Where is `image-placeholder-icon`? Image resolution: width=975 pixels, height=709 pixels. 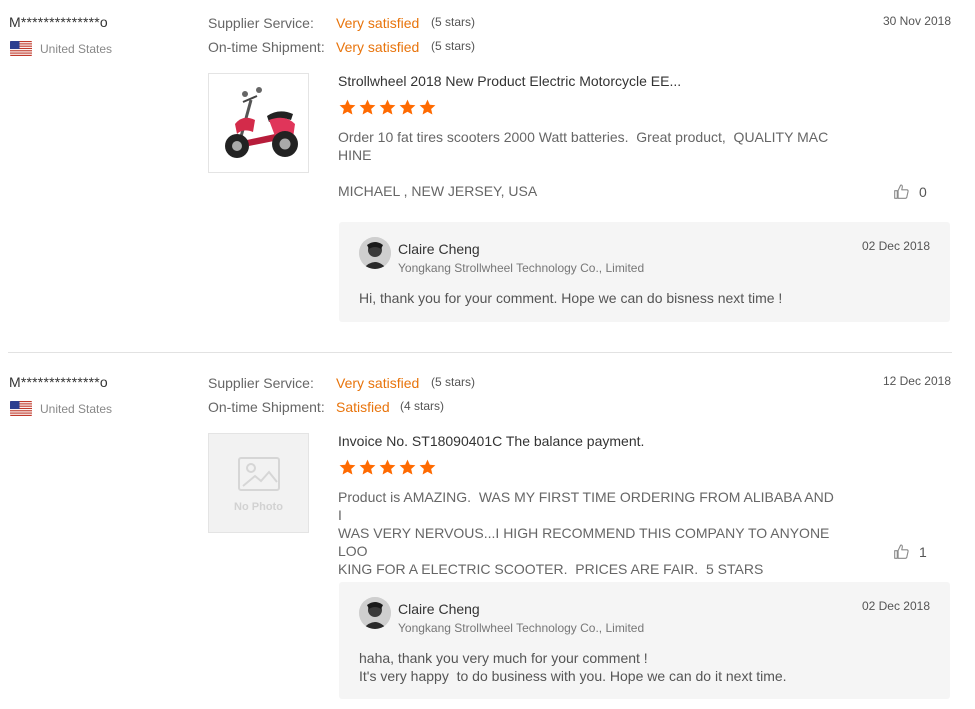 image-placeholder-icon is located at coordinates (258, 474).